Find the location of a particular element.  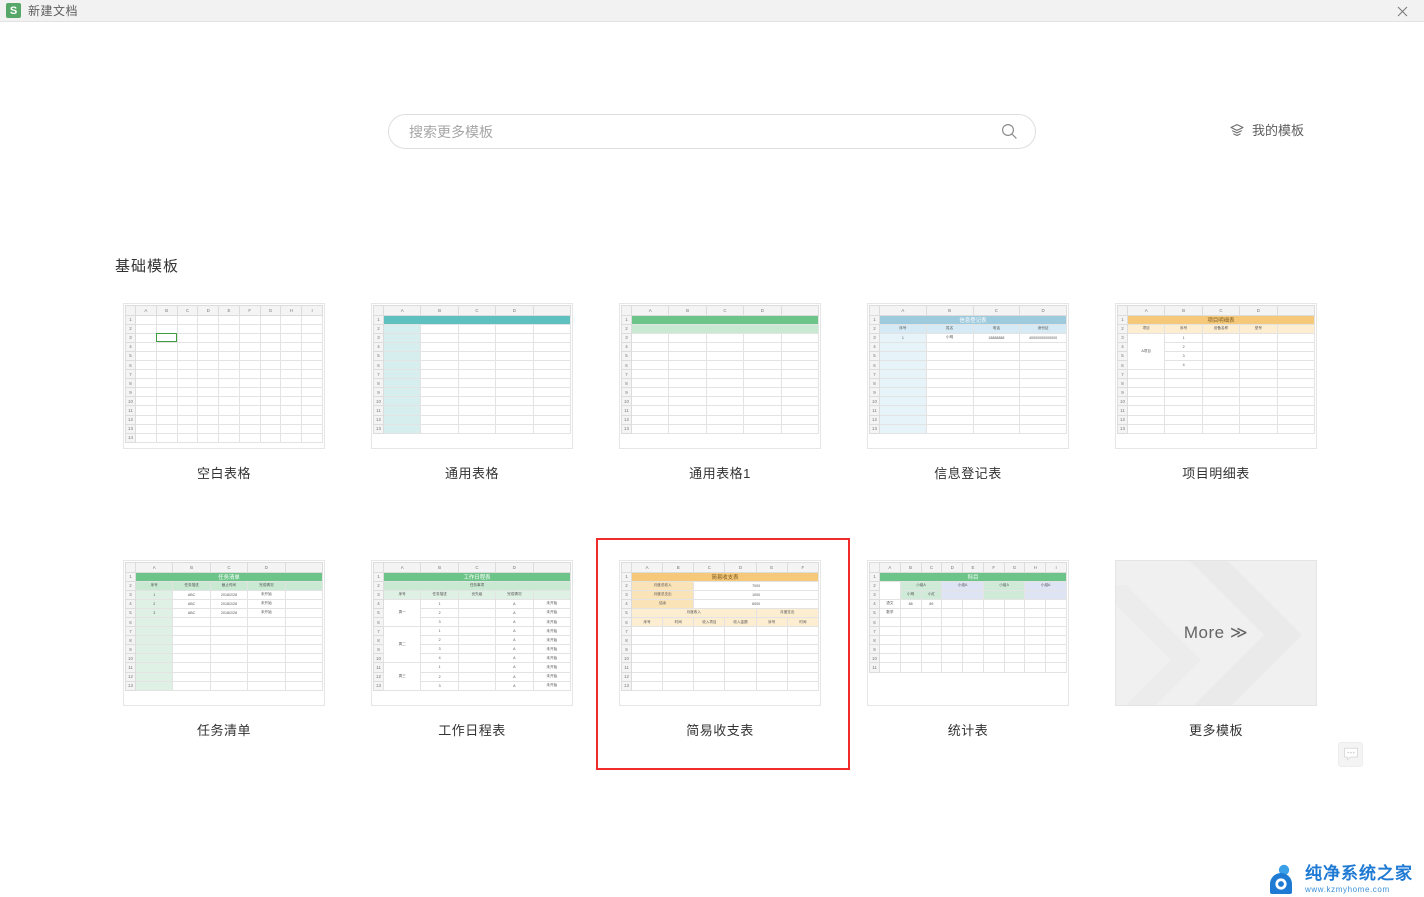

sheet-cell: 2 is located at coordinates (154, 603).